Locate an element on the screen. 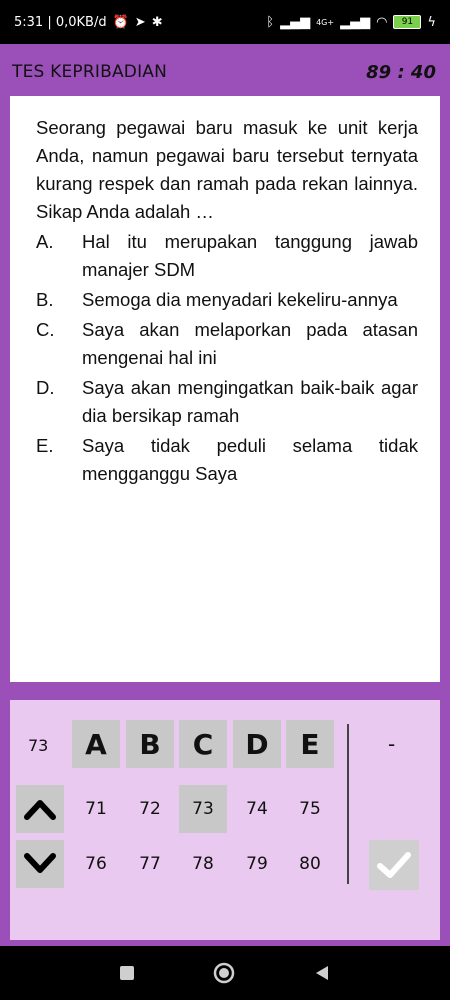  countdown-timer: 89 : 40 is located at coordinates (401, 72).